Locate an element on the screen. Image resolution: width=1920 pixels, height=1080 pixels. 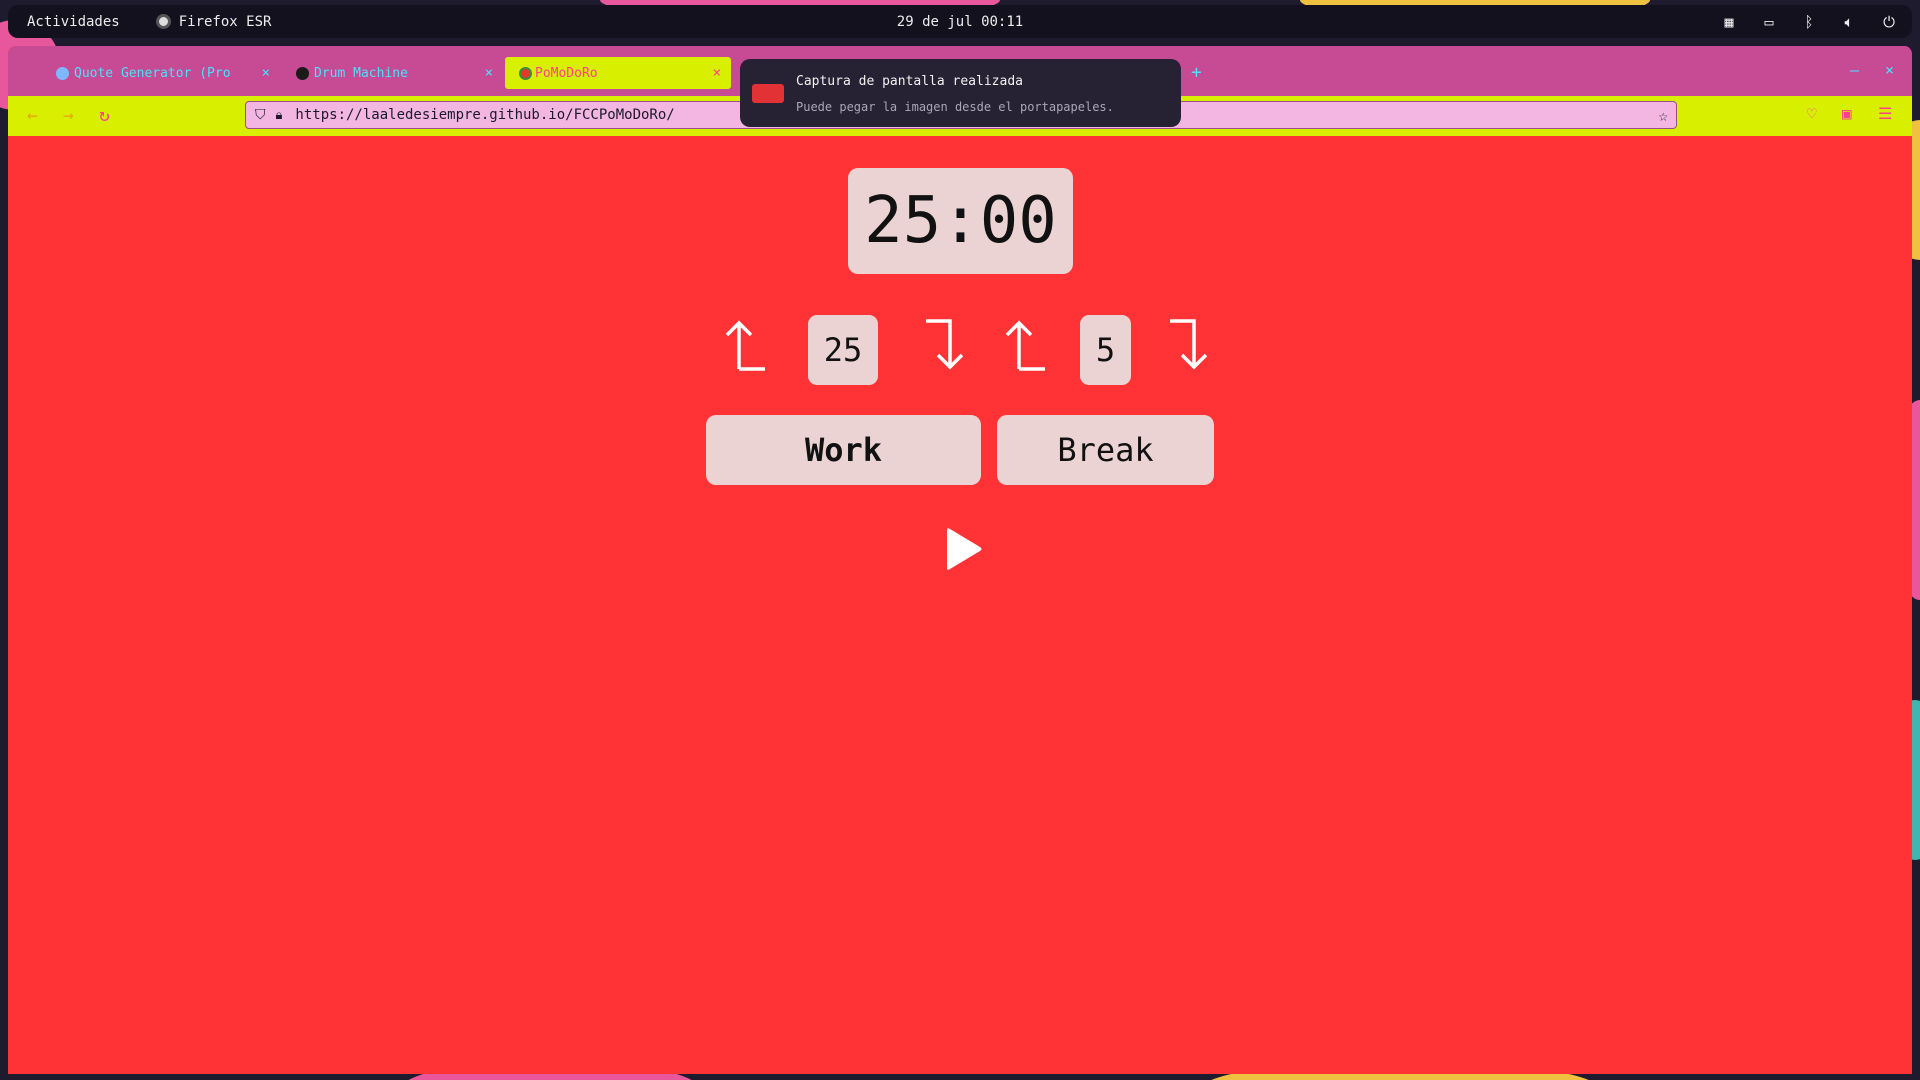
timer-display: 25:00 is located at coordinates (960, 221).